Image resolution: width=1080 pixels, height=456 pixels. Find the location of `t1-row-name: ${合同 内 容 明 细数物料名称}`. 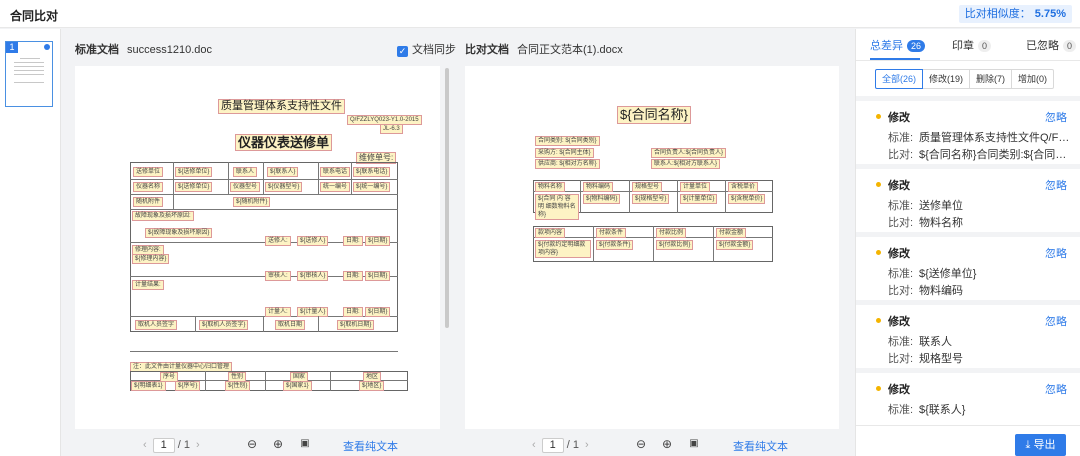

t1-row-name: ${合同 内 容 明 细数物料名称} is located at coordinates (557, 207).